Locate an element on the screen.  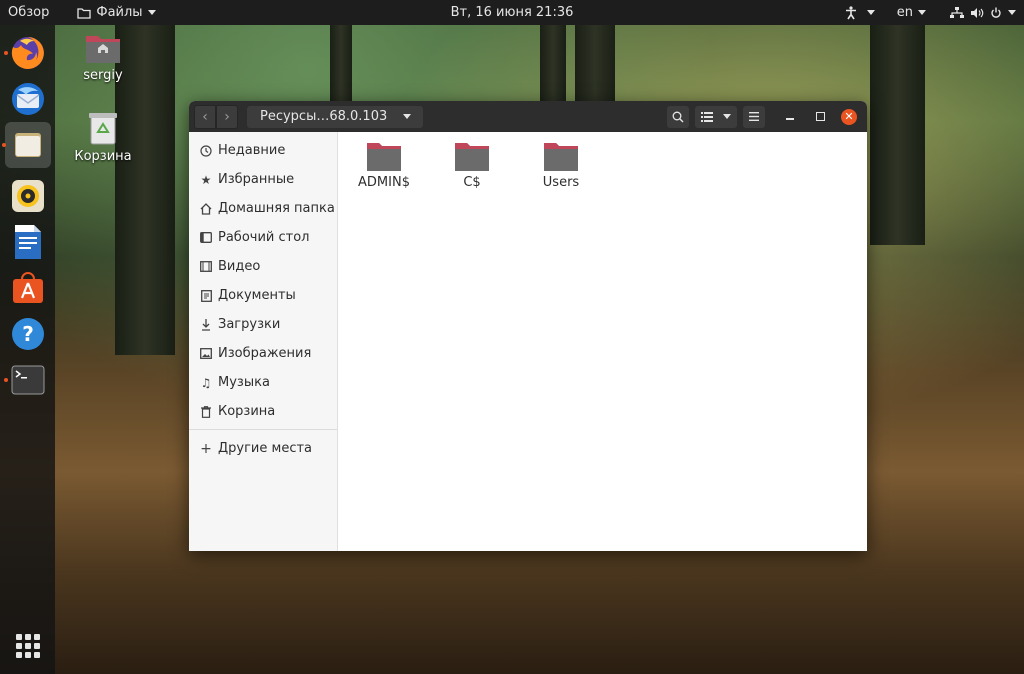
dock-help: ? is located at coordinates (28, 334).